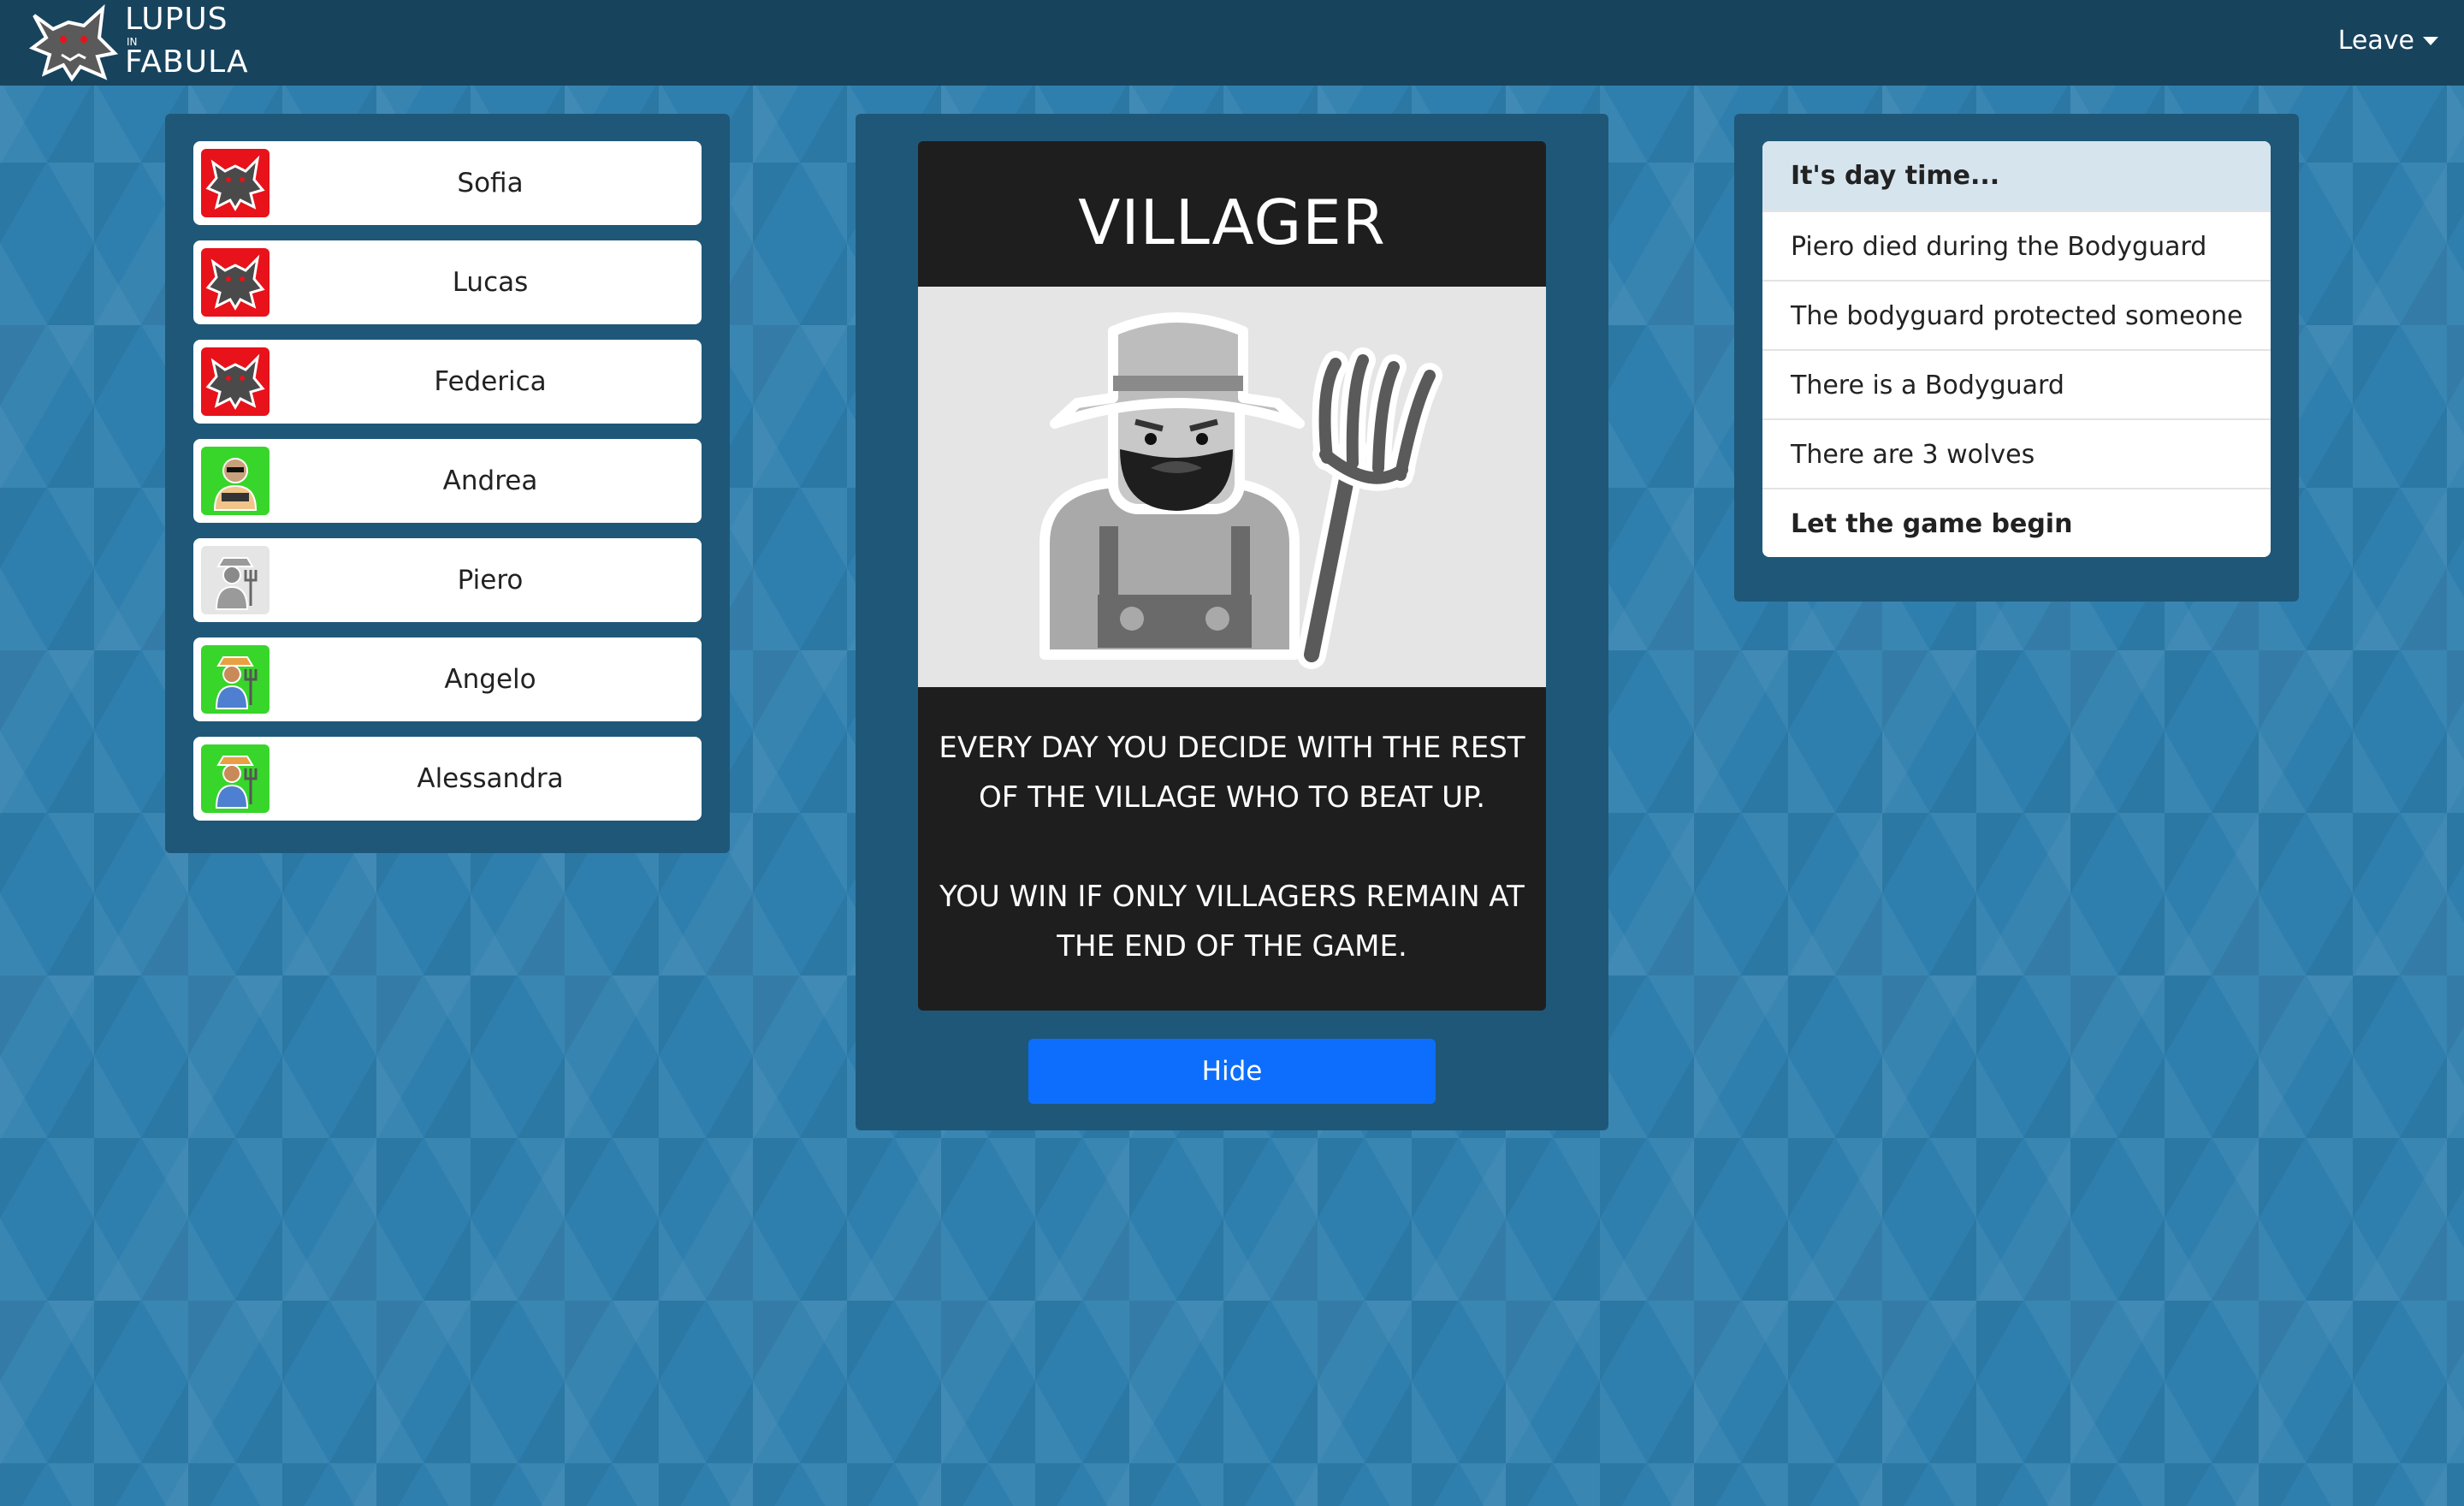 The width and height of the screenshot is (2464, 1506). What do you see at coordinates (1232, 1071) in the screenshot?
I see `hide-button: Hide` at bounding box center [1232, 1071].